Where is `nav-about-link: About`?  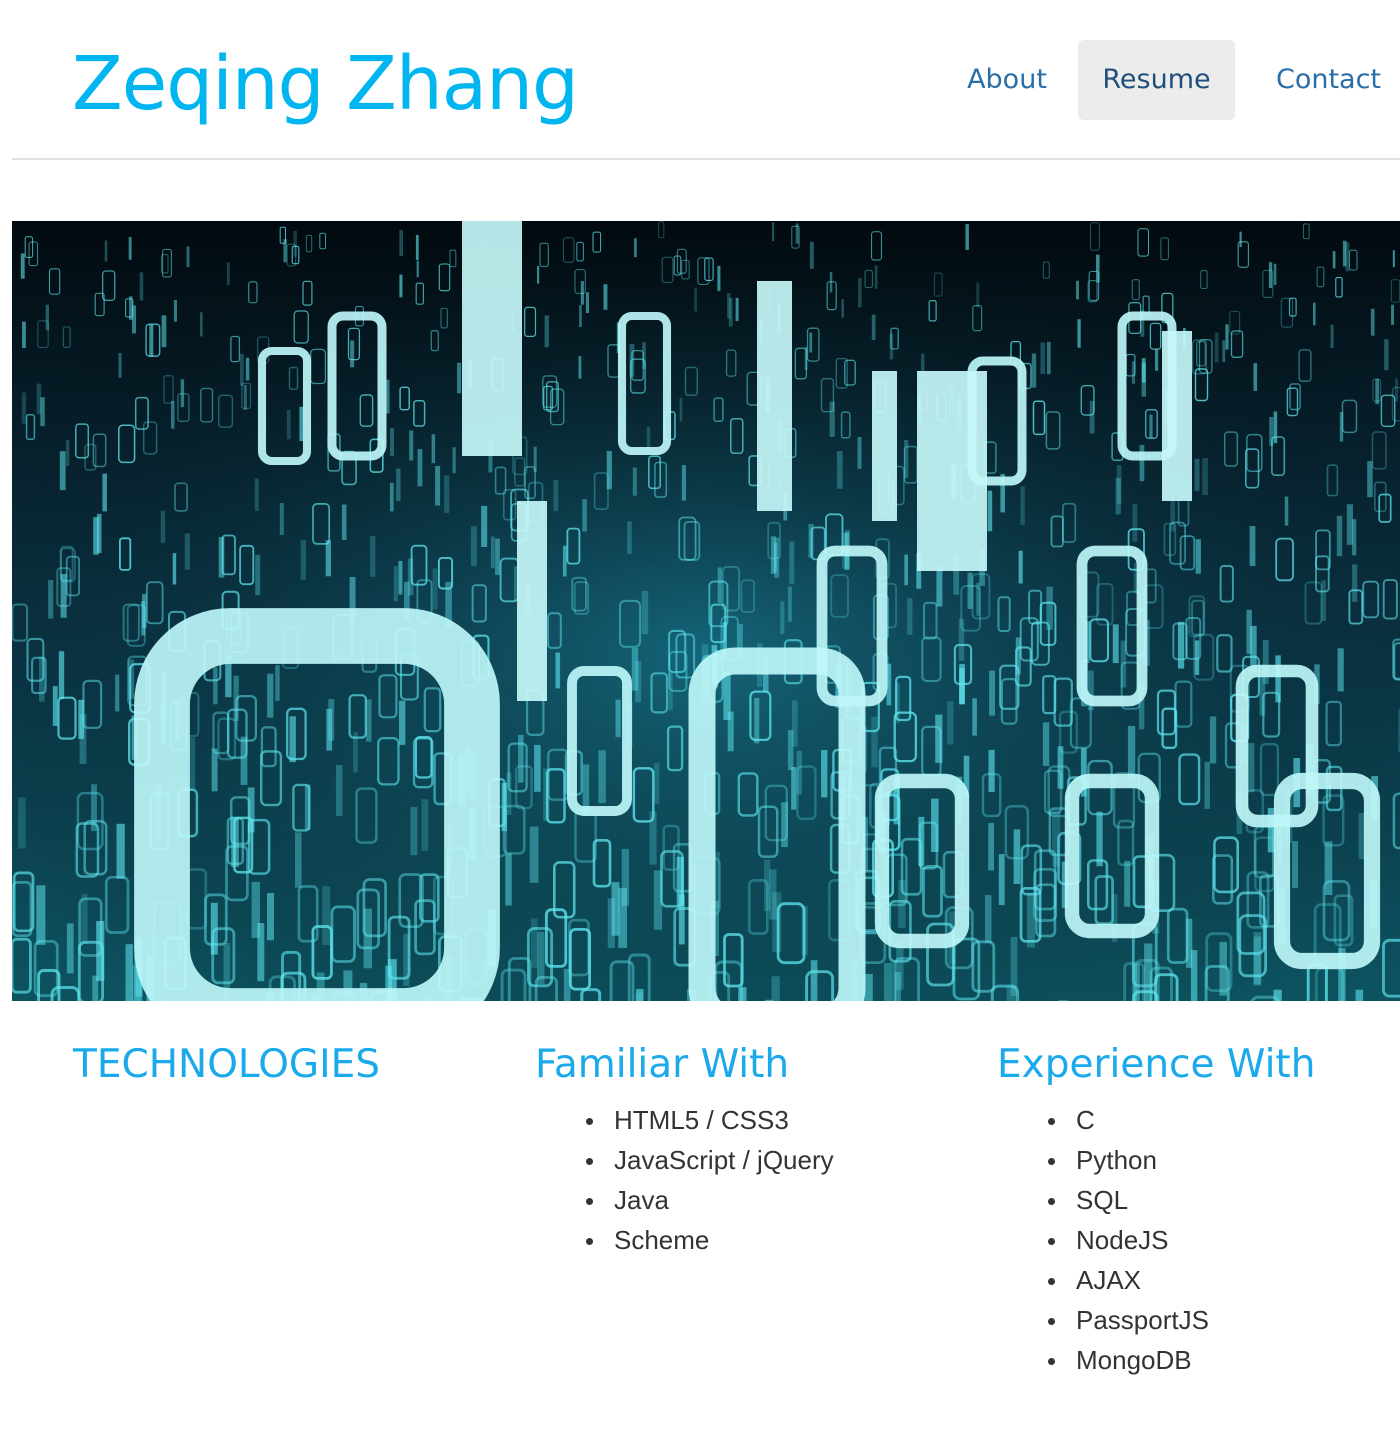 nav-about-link: About is located at coordinates (1007, 80).